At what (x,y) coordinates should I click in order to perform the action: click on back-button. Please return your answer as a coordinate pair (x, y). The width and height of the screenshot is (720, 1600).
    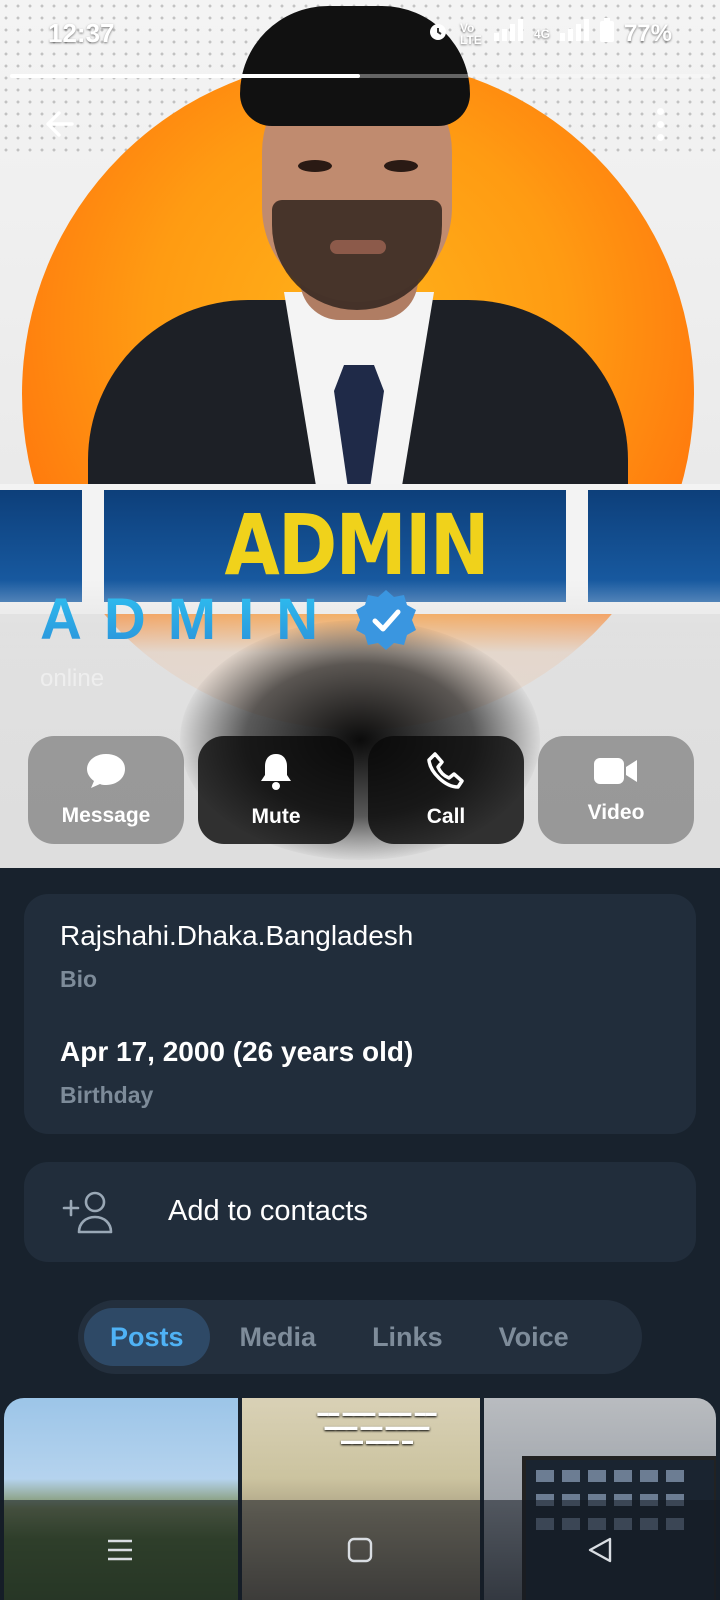
    Looking at the image, I should click on (60, 124).